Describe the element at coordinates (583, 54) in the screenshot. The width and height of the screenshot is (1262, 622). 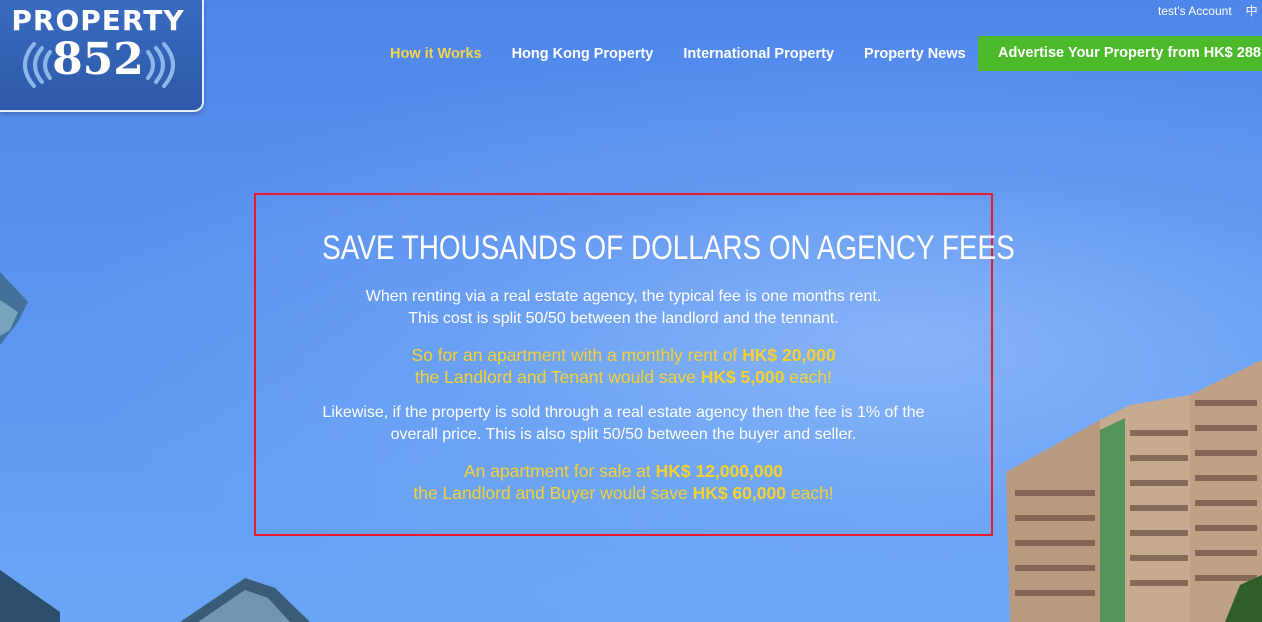
I see `nav-hong-kong-property: Hong Kong Property` at that location.